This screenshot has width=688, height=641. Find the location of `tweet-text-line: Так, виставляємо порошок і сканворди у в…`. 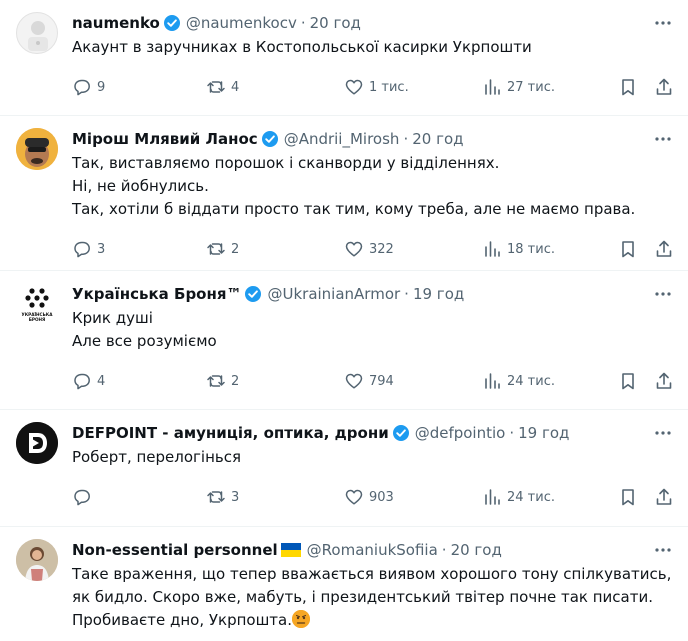

tweet-text-line: Так, виставляємо порошок і сканворди у в… is located at coordinates (286, 163).